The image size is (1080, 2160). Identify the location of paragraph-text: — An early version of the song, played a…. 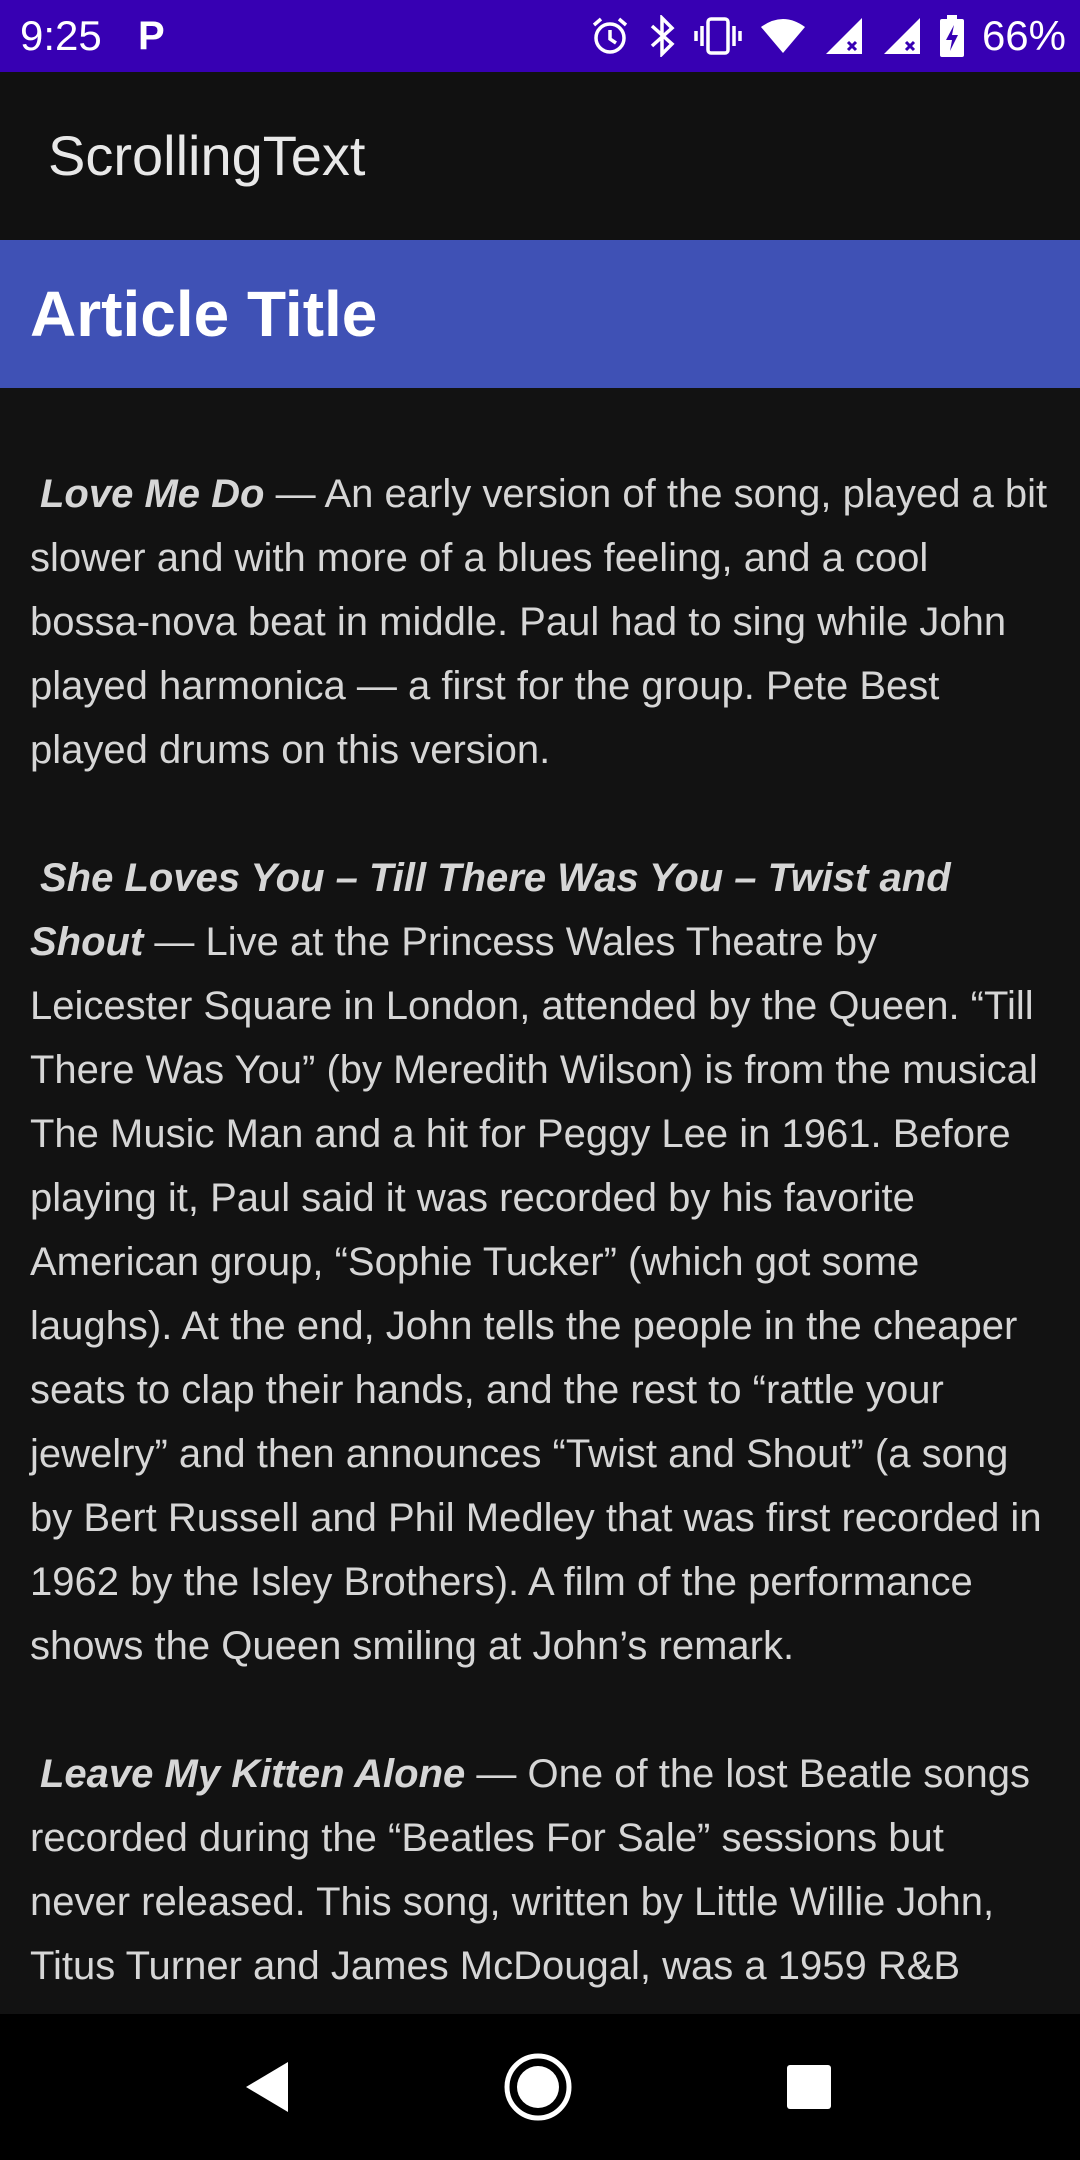
(539, 622).